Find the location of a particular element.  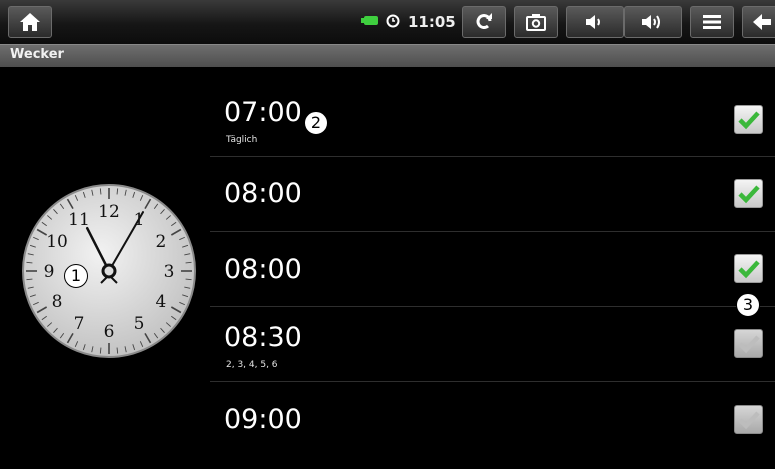

page-title: Wecker is located at coordinates (37, 54).